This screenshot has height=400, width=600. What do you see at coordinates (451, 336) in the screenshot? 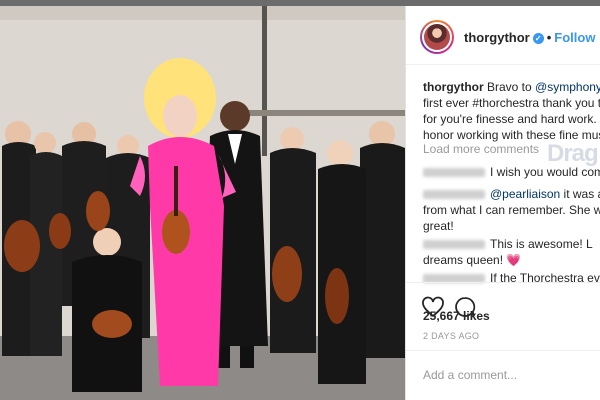
I see `post-timestamp: 2 DAYS AGO` at bounding box center [451, 336].